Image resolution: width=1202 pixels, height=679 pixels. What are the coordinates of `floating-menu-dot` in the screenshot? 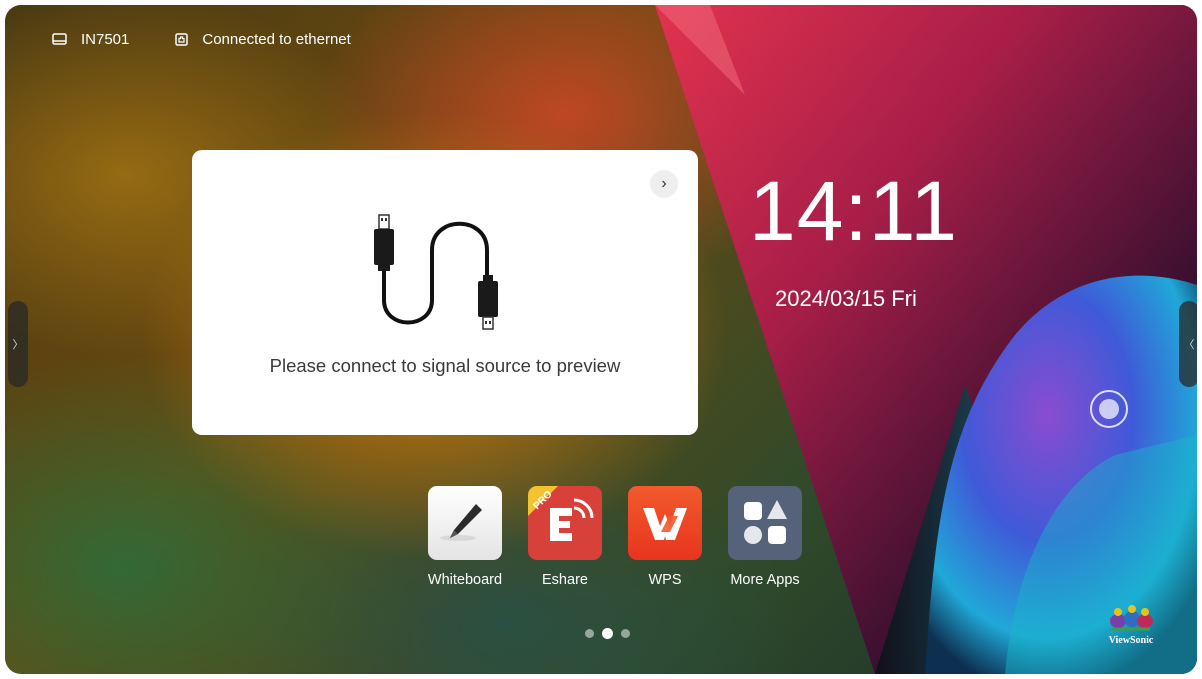 It's located at (1109, 409).